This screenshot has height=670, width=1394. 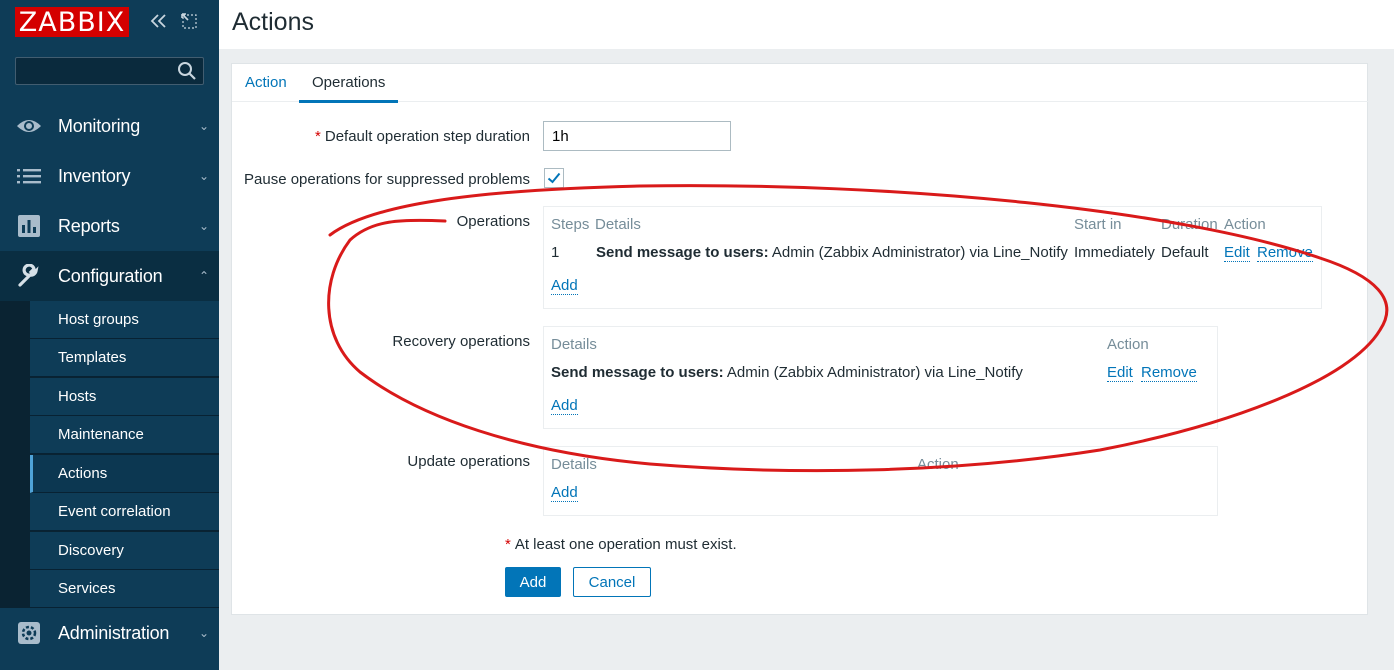 What do you see at coordinates (493, 221) in the screenshot?
I see `operations-label: Operations` at bounding box center [493, 221].